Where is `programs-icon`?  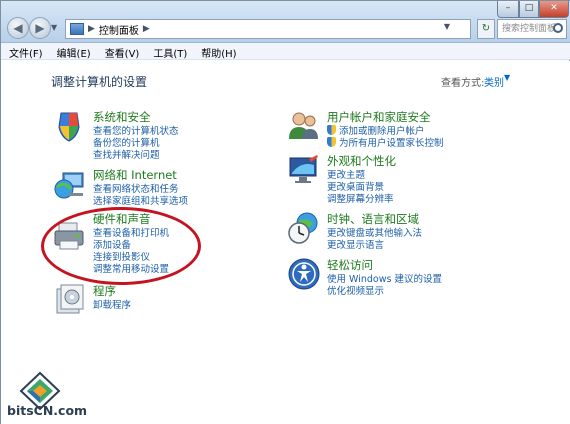 programs-icon is located at coordinates (70, 300).